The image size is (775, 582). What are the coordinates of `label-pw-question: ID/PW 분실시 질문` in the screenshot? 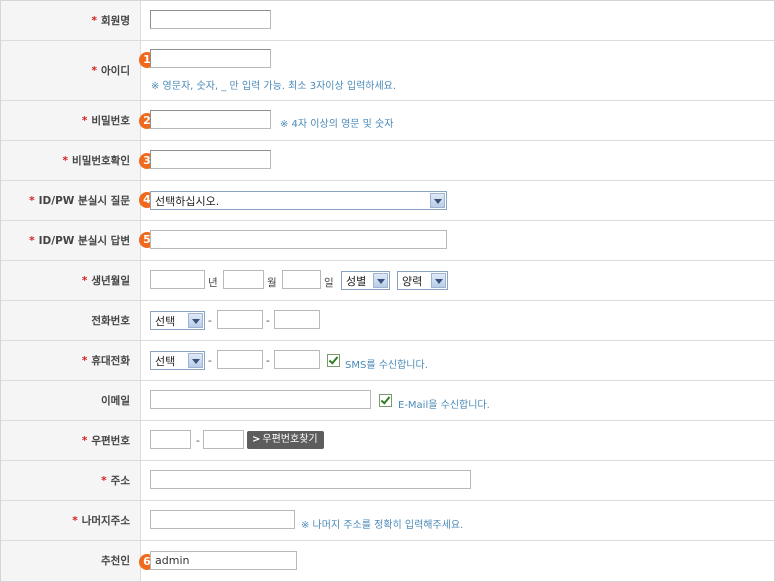 It's located at (84, 201).